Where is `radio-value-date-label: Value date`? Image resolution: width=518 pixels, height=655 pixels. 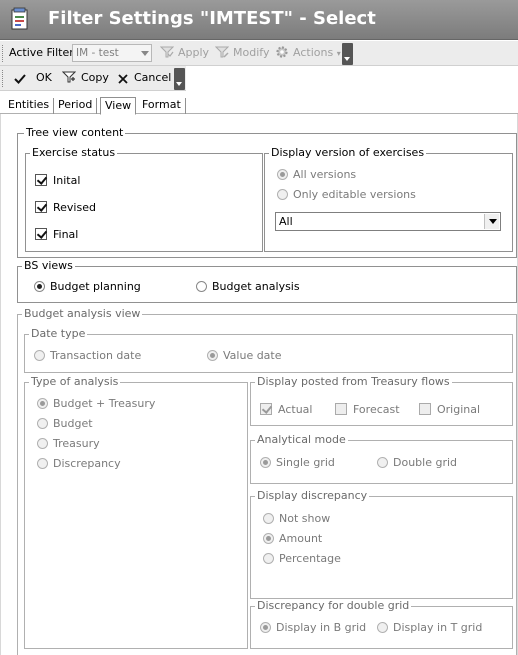 radio-value-date-label: Value date is located at coordinates (252, 355).